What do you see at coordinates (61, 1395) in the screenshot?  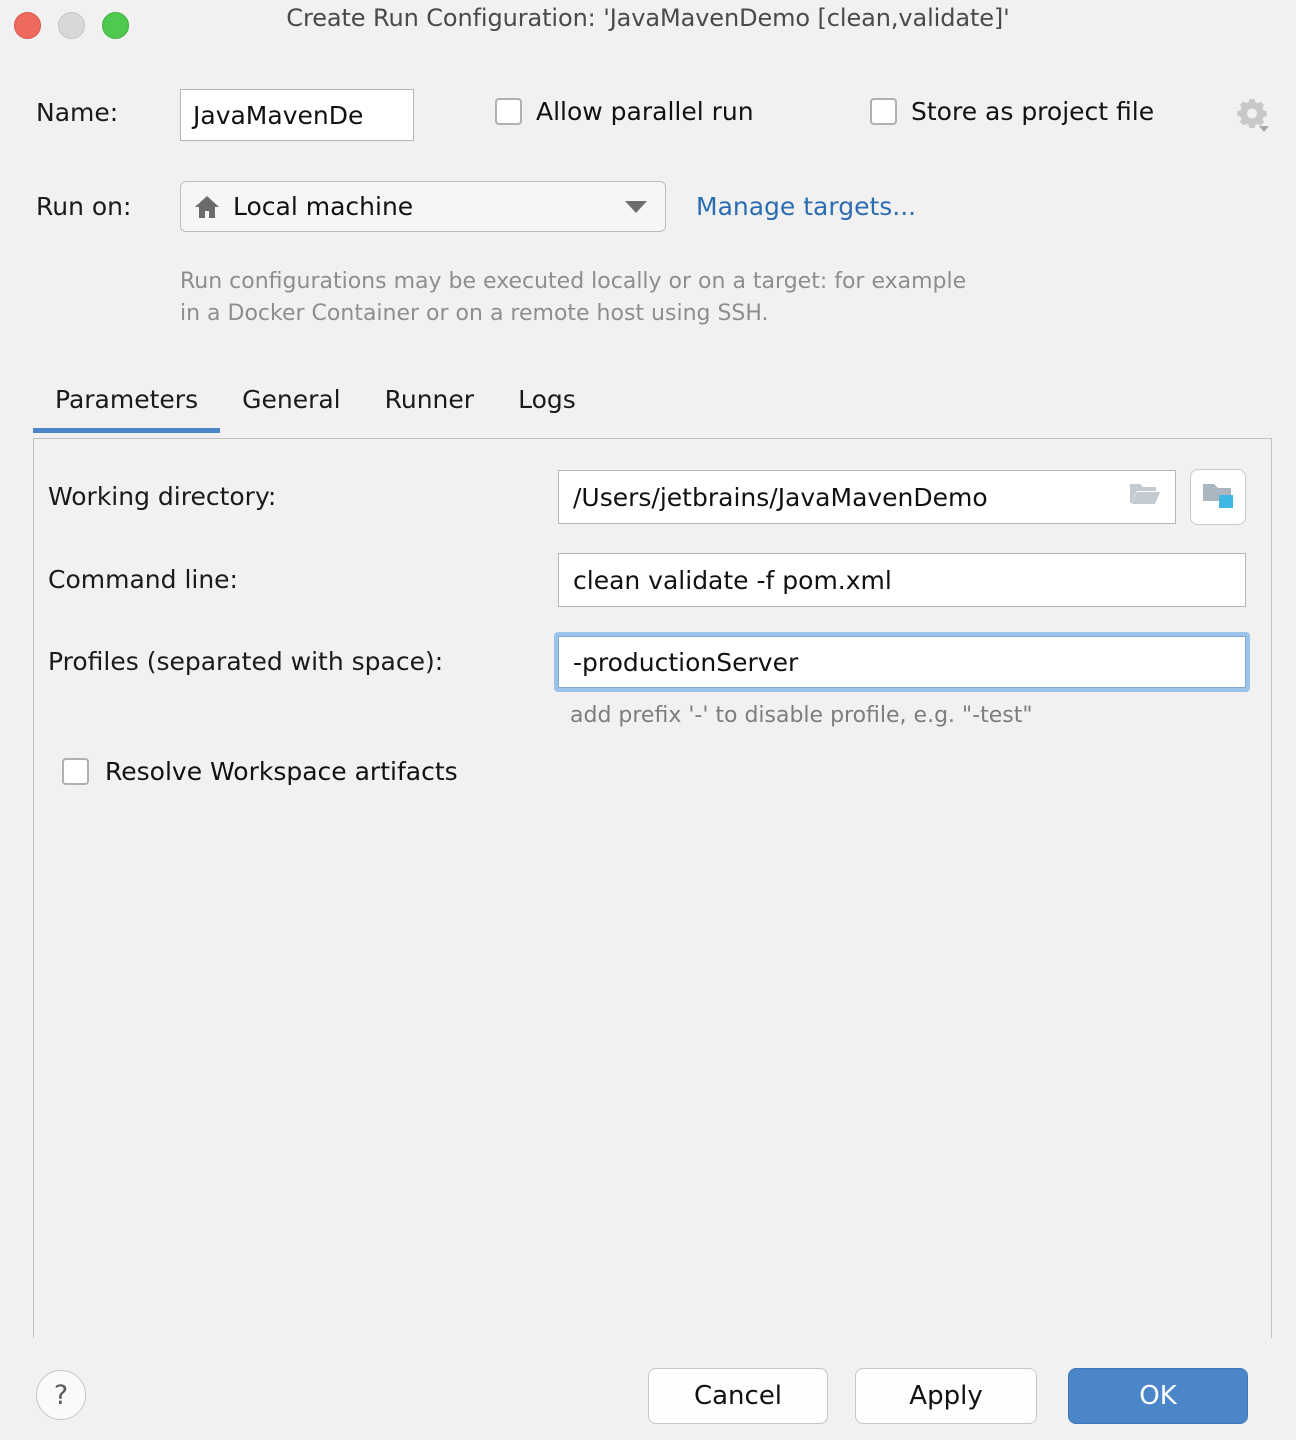 I see `help-button: ?` at bounding box center [61, 1395].